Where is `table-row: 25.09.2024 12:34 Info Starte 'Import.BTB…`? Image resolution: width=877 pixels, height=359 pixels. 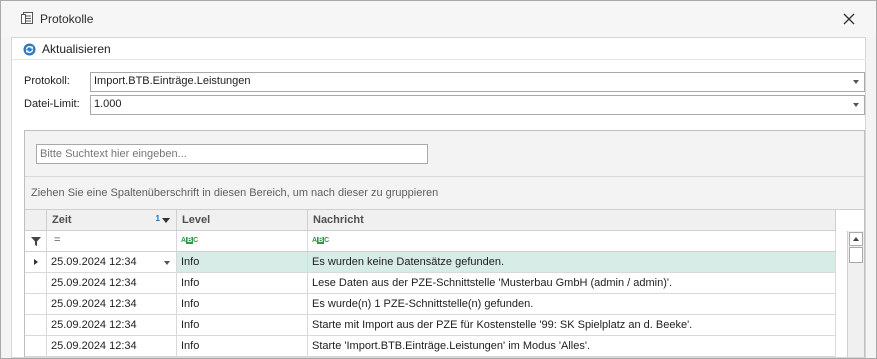
table-row: 25.09.2024 12:34 Info Starte 'Import.BTB… is located at coordinates (430, 346).